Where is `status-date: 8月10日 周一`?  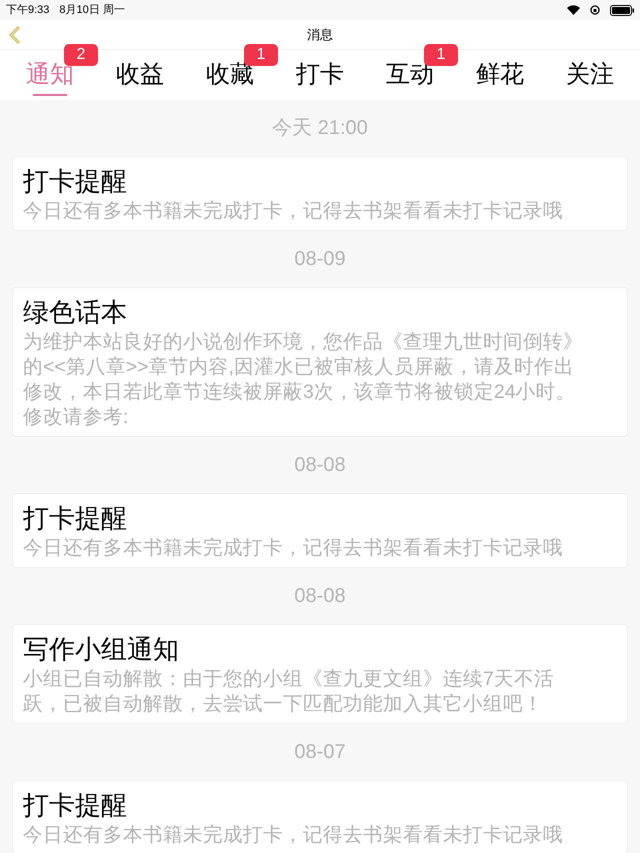 status-date: 8月10日 周一 is located at coordinates (92, 10).